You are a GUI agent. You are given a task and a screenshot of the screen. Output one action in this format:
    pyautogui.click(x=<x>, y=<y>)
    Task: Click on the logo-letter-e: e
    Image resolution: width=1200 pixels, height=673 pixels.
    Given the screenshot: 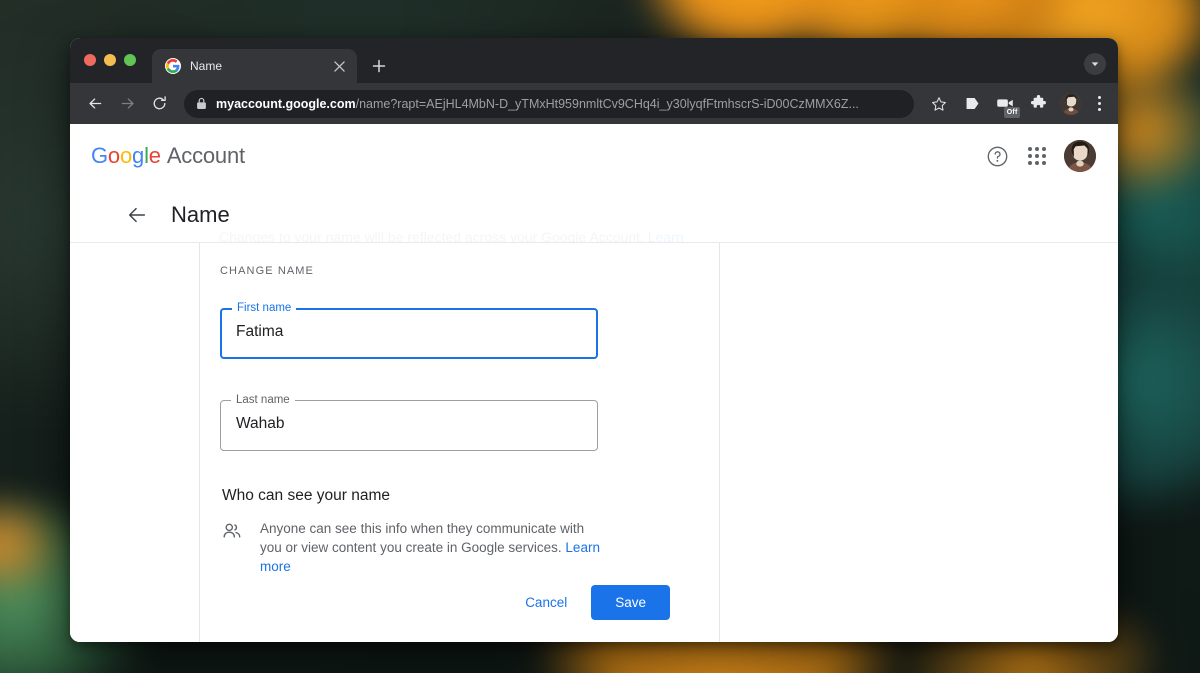 What is the action you would take?
    pyautogui.click(x=154, y=155)
    